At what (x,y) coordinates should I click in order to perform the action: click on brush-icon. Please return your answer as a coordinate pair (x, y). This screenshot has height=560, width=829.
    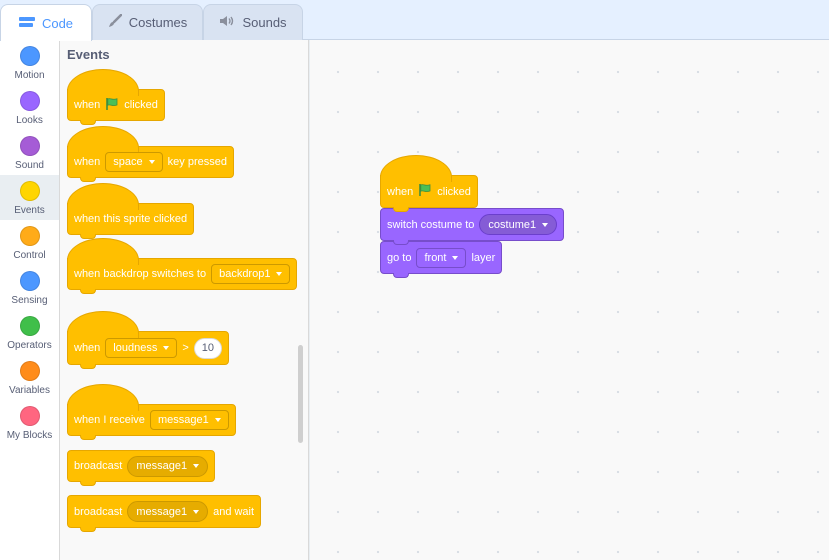
    Looking at the image, I should click on (115, 22).